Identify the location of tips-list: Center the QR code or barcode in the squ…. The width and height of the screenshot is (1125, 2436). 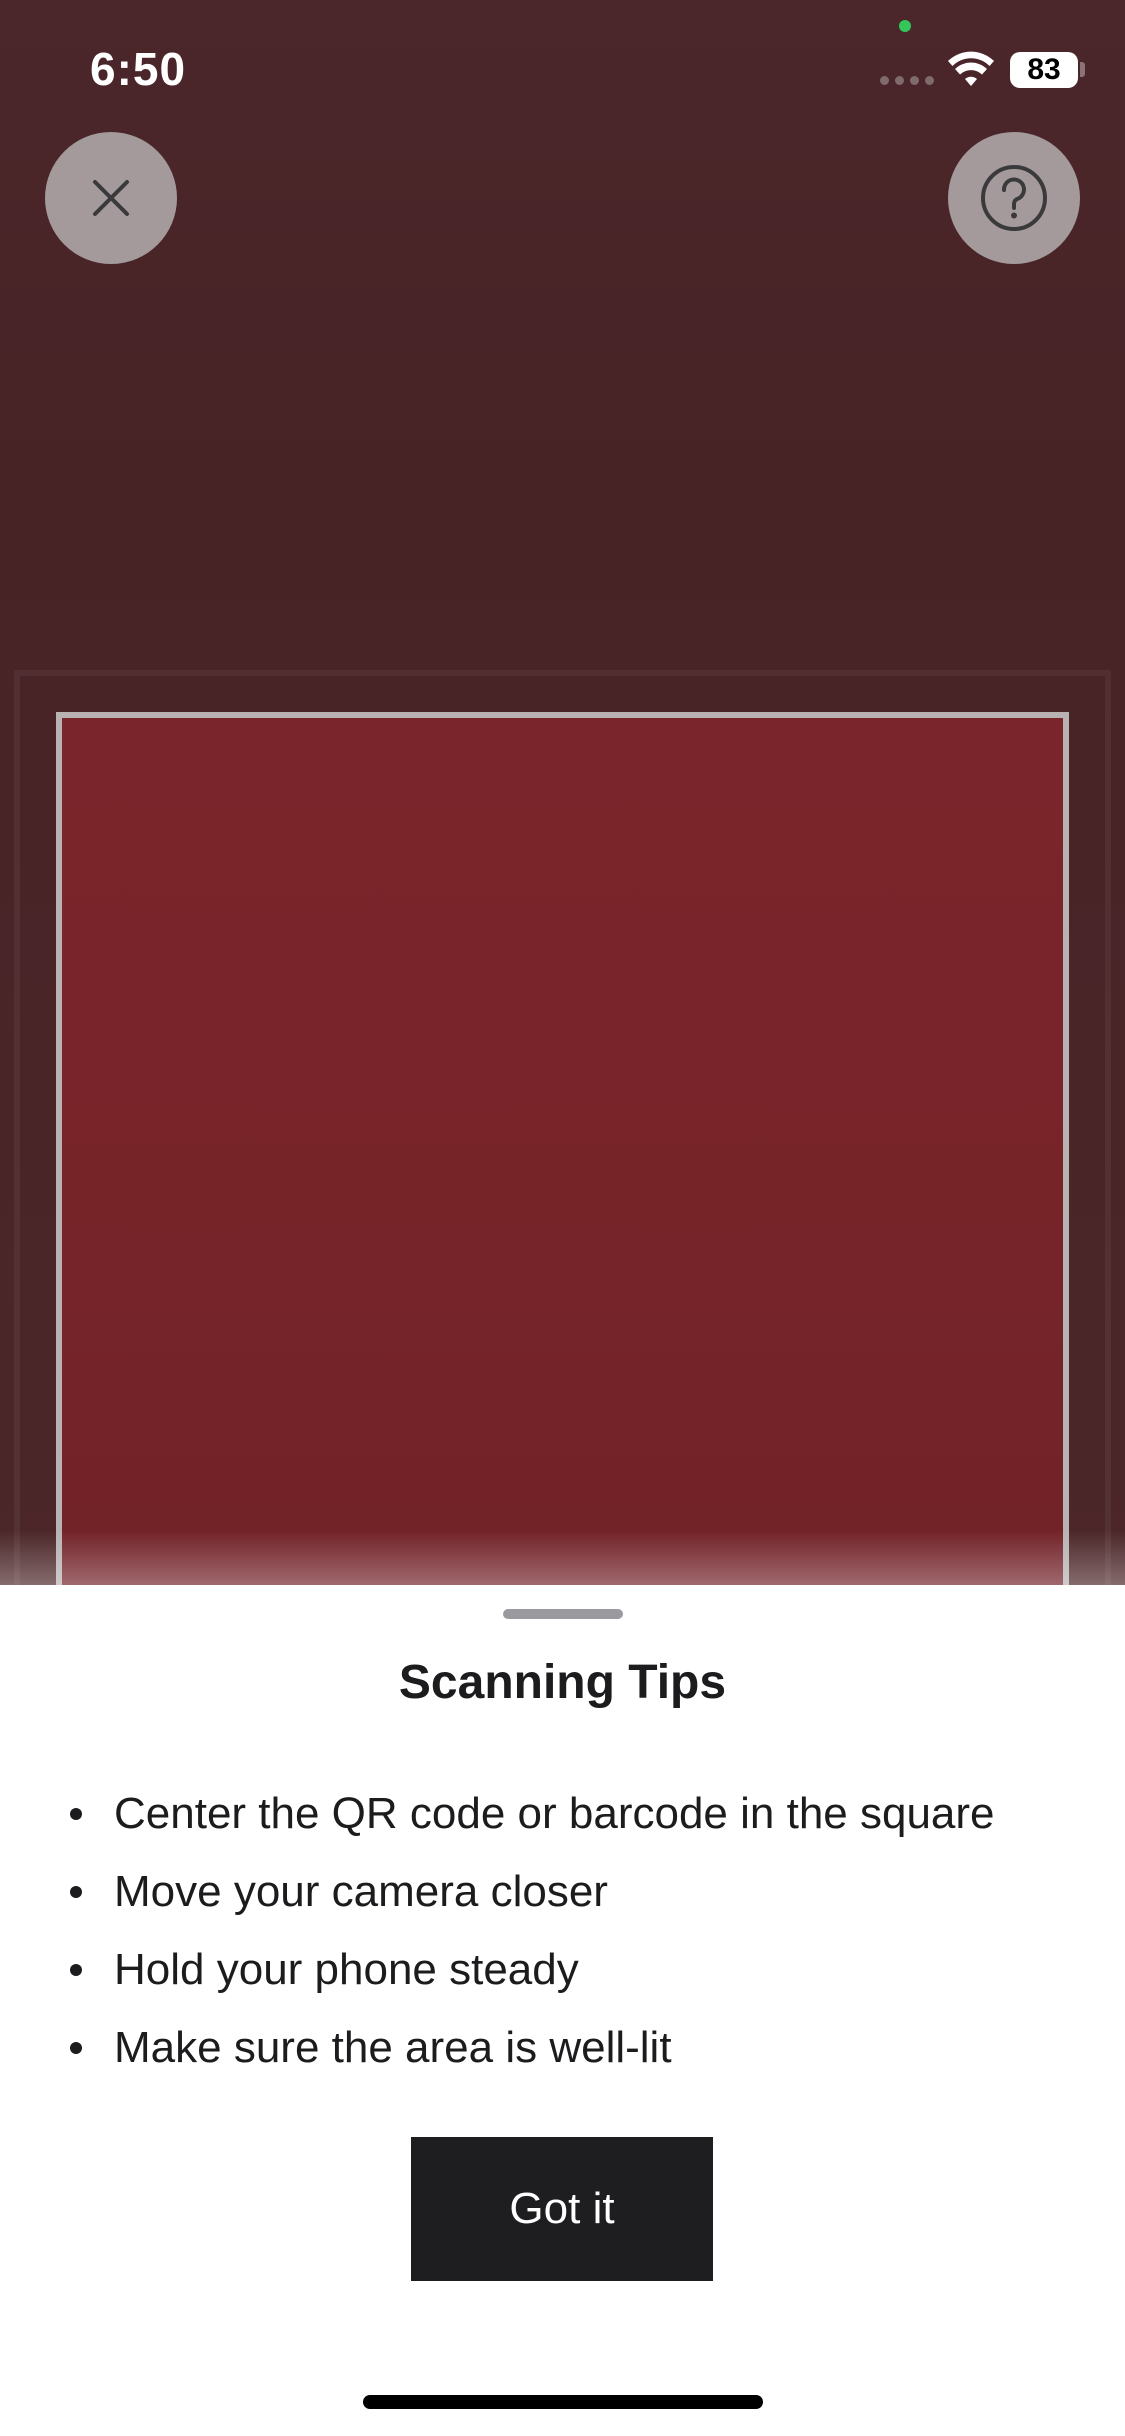
(580, 1931).